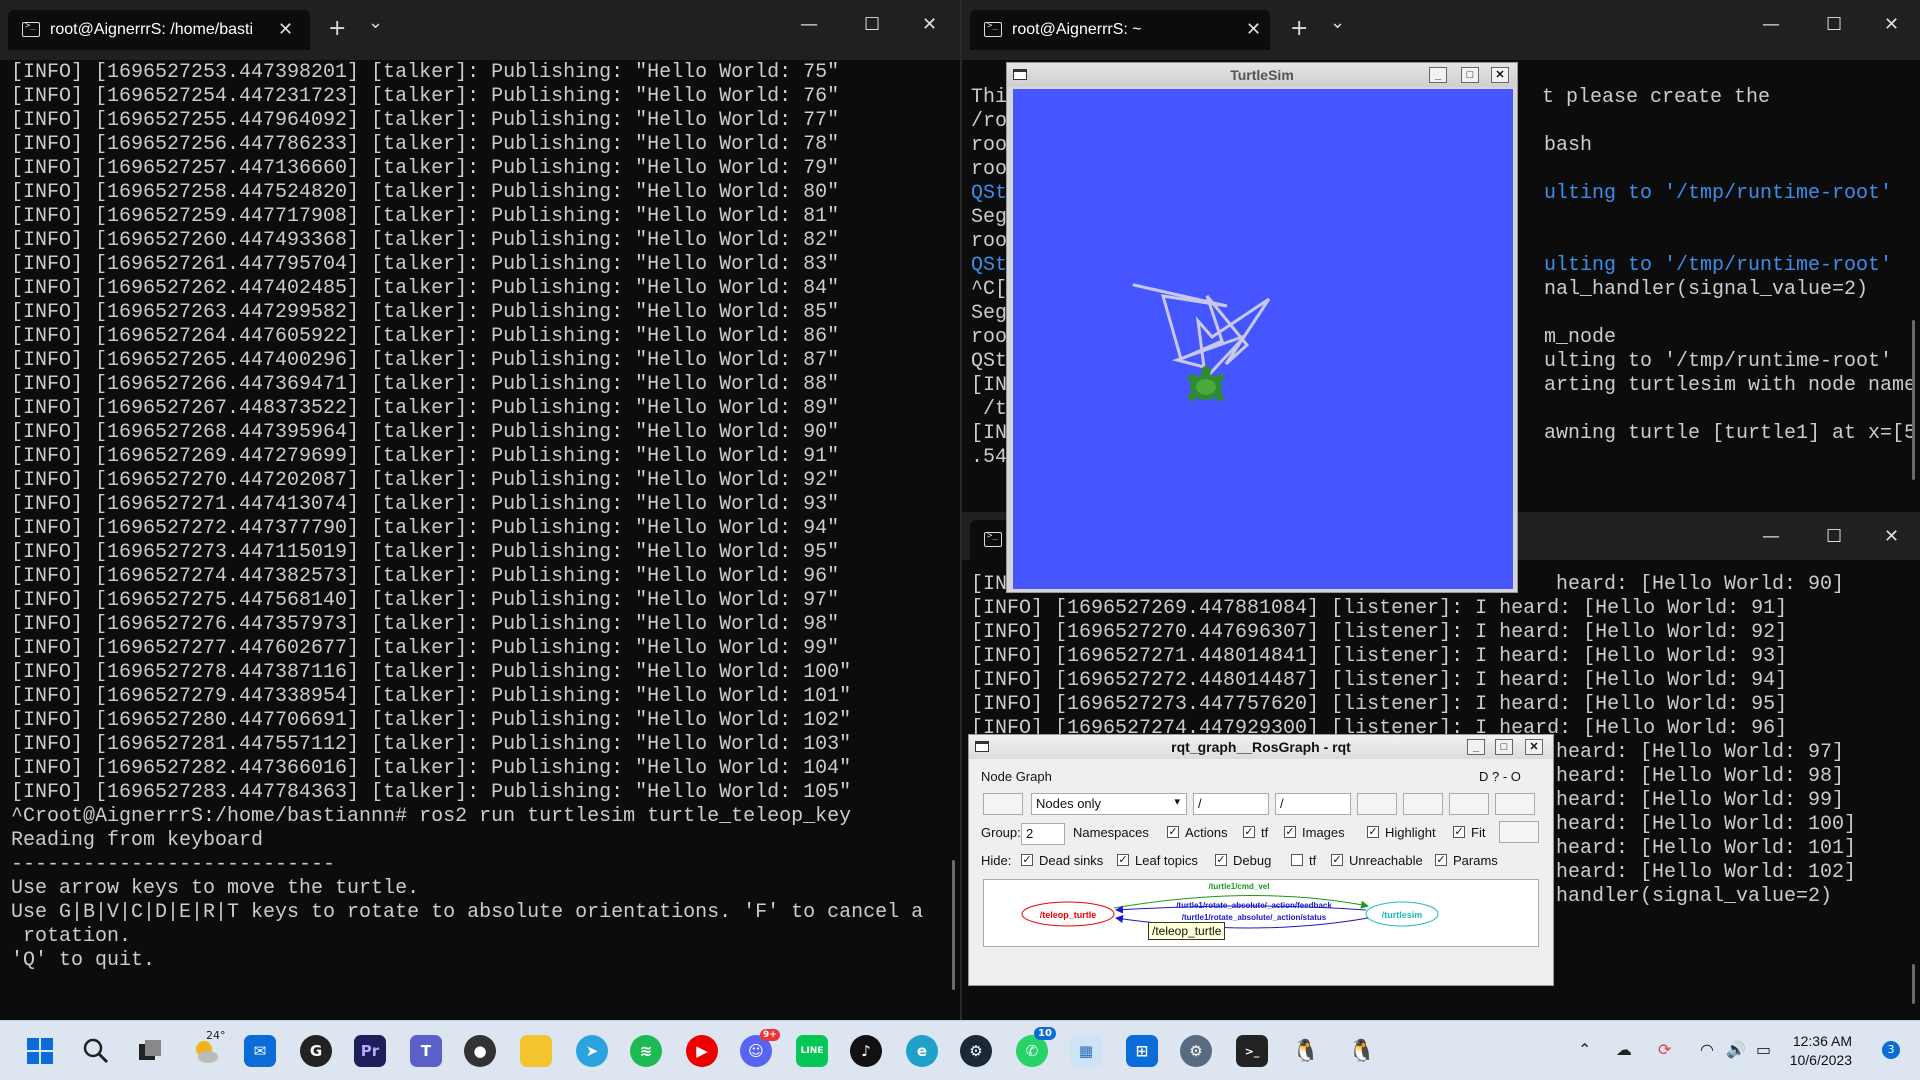  I want to click on volume-icon: 🔊, so click(1736, 1049).